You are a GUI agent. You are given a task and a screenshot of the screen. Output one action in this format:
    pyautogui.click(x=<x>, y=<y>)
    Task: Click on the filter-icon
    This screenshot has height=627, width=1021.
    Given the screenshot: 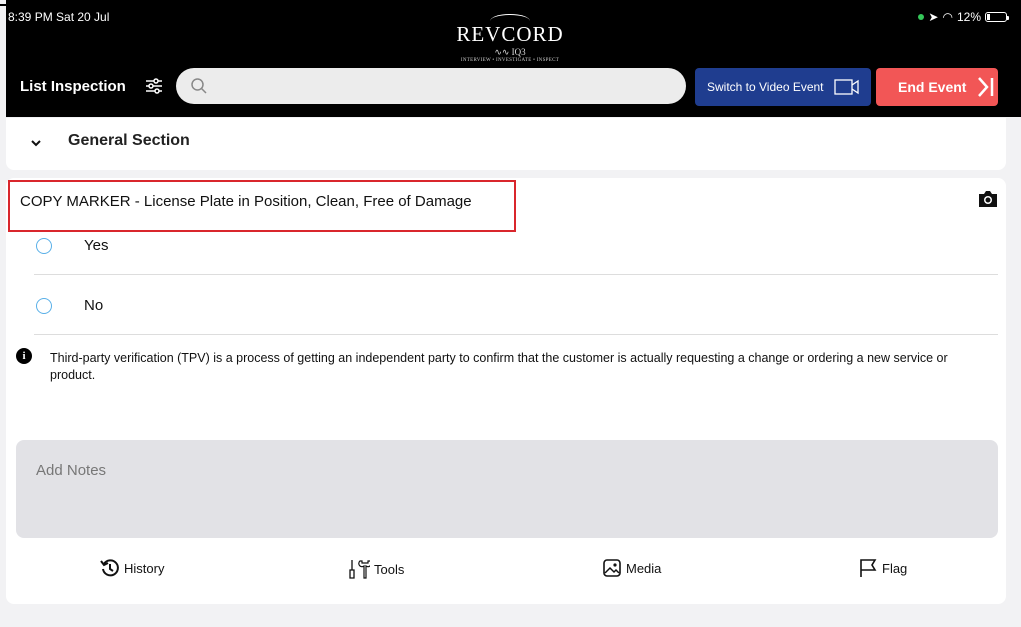 What is the action you would take?
    pyautogui.click(x=154, y=86)
    